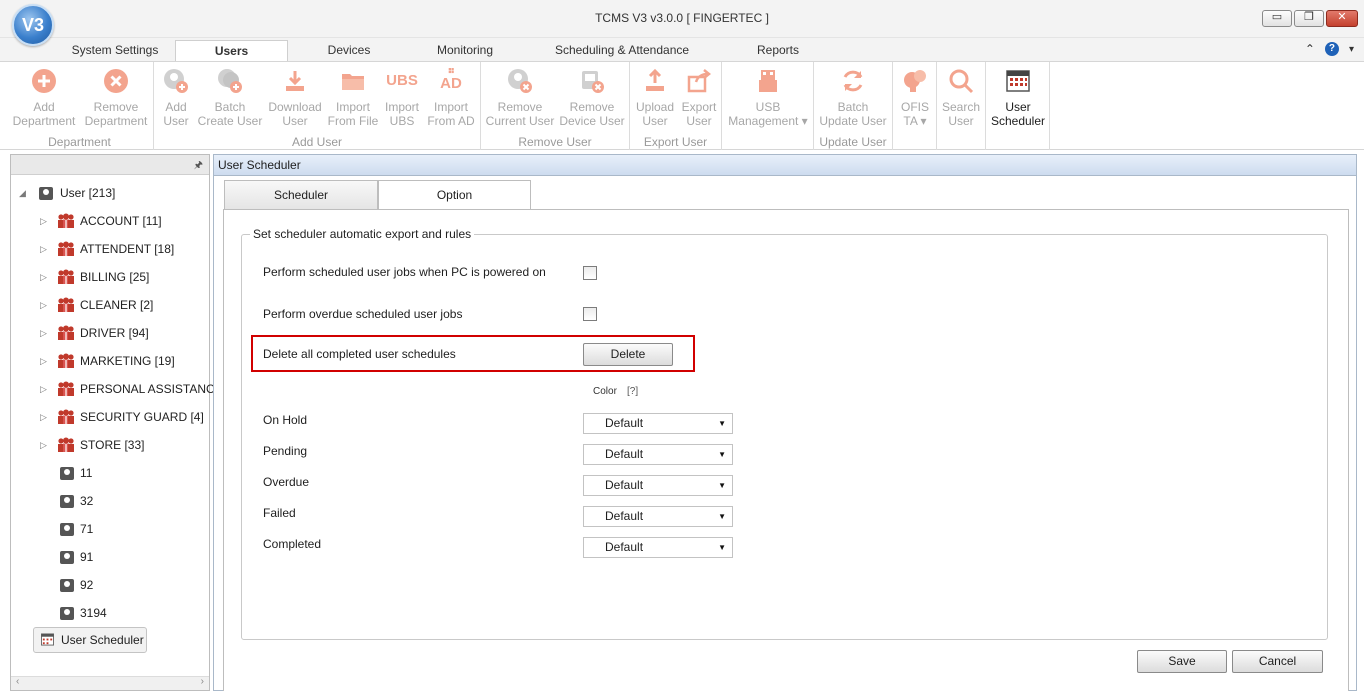 The height and width of the screenshot is (693, 1364). What do you see at coordinates (17, 681) in the screenshot?
I see `scroll-left-icon: ‹` at bounding box center [17, 681].